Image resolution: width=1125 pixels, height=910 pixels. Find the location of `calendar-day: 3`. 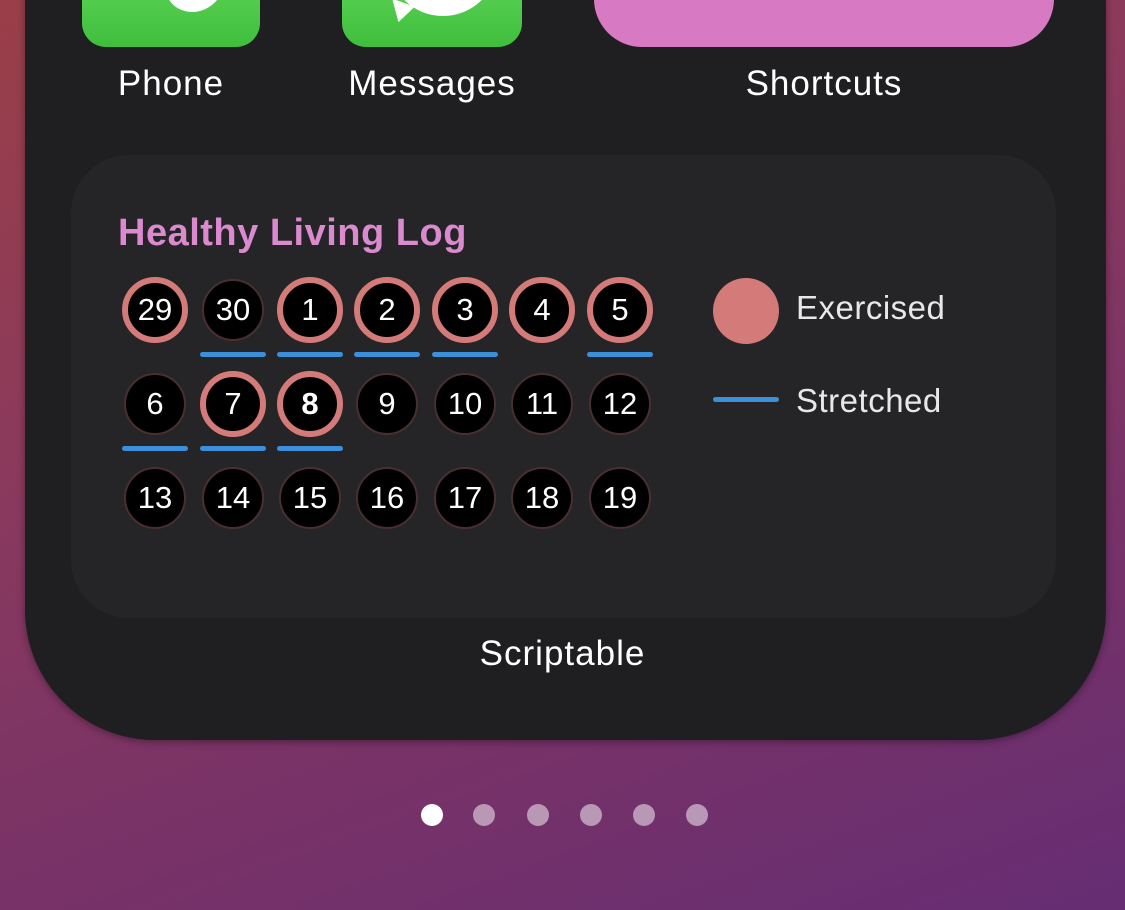

calendar-day: 3 is located at coordinates (465, 310).